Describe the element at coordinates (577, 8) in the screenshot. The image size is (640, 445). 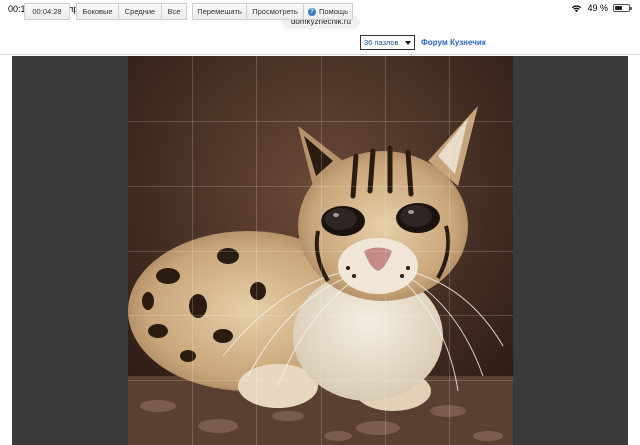
I see `wifi-icon` at that location.